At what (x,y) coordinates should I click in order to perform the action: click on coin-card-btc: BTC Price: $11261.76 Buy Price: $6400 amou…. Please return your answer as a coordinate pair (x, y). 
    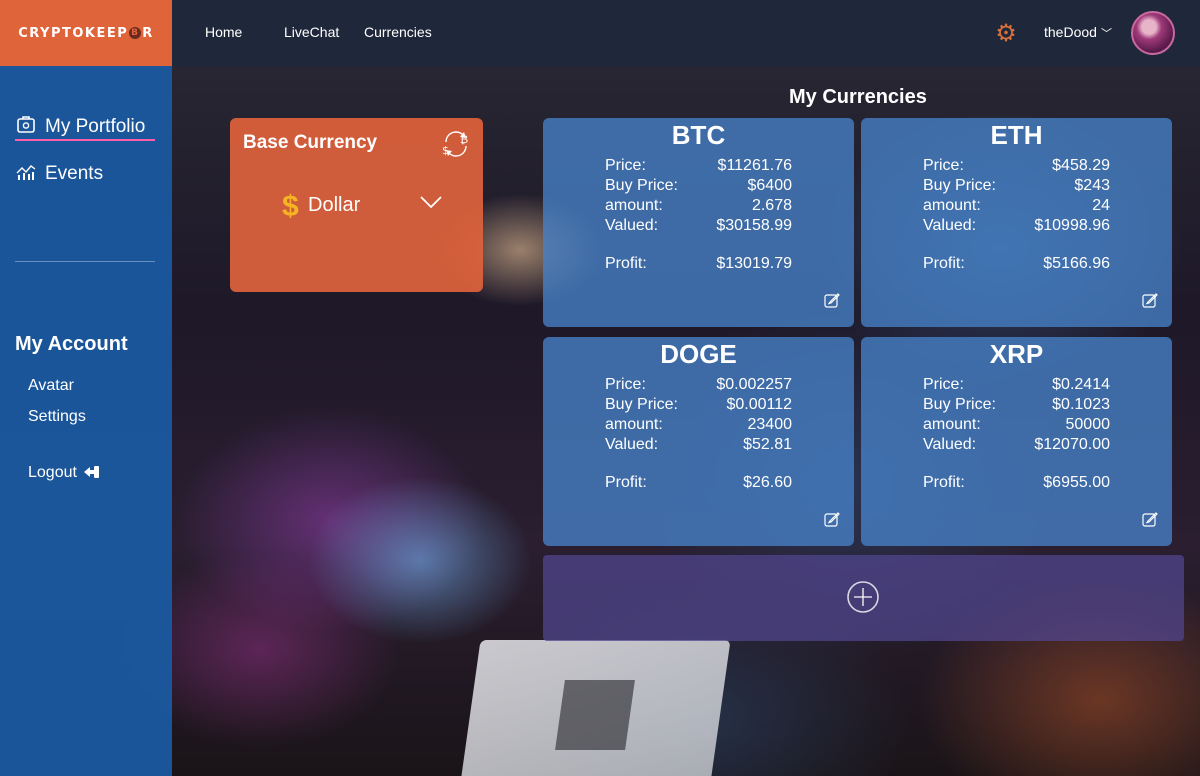
    Looking at the image, I should click on (698, 222).